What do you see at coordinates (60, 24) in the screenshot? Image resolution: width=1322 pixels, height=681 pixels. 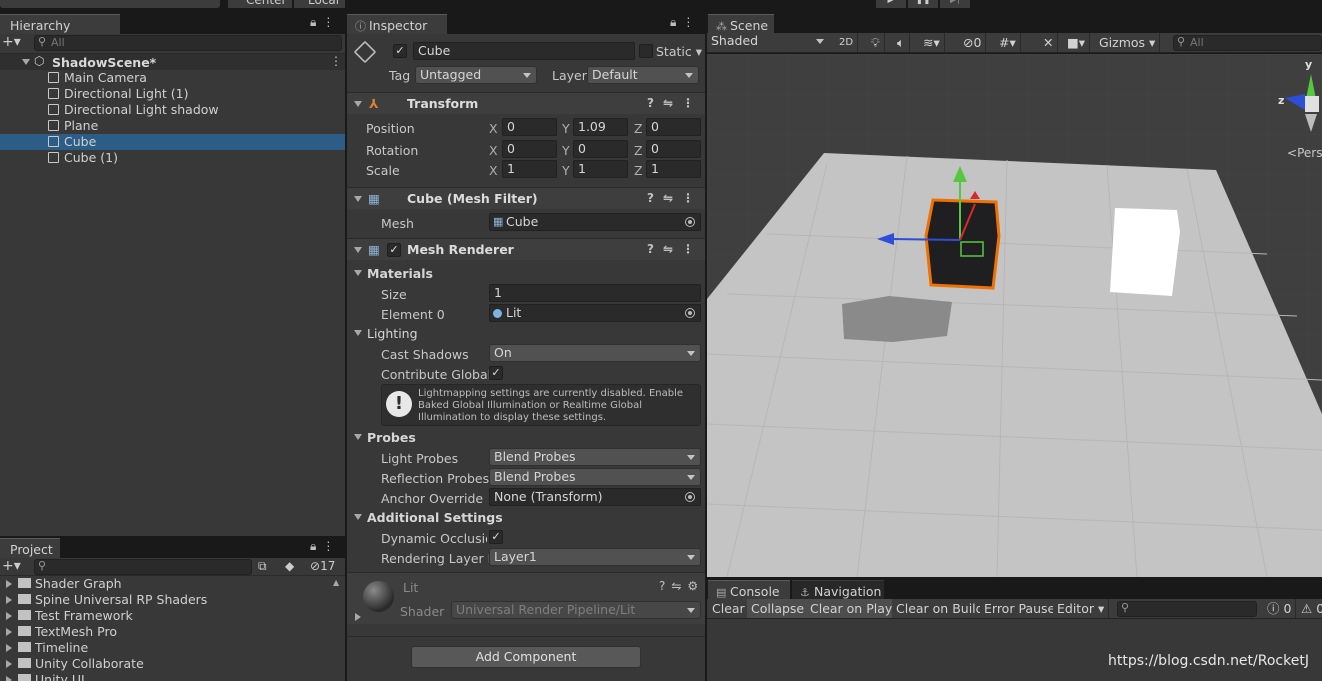 I see `tab-hierarchy: Hierarchy` at bounding box center [60, 24].